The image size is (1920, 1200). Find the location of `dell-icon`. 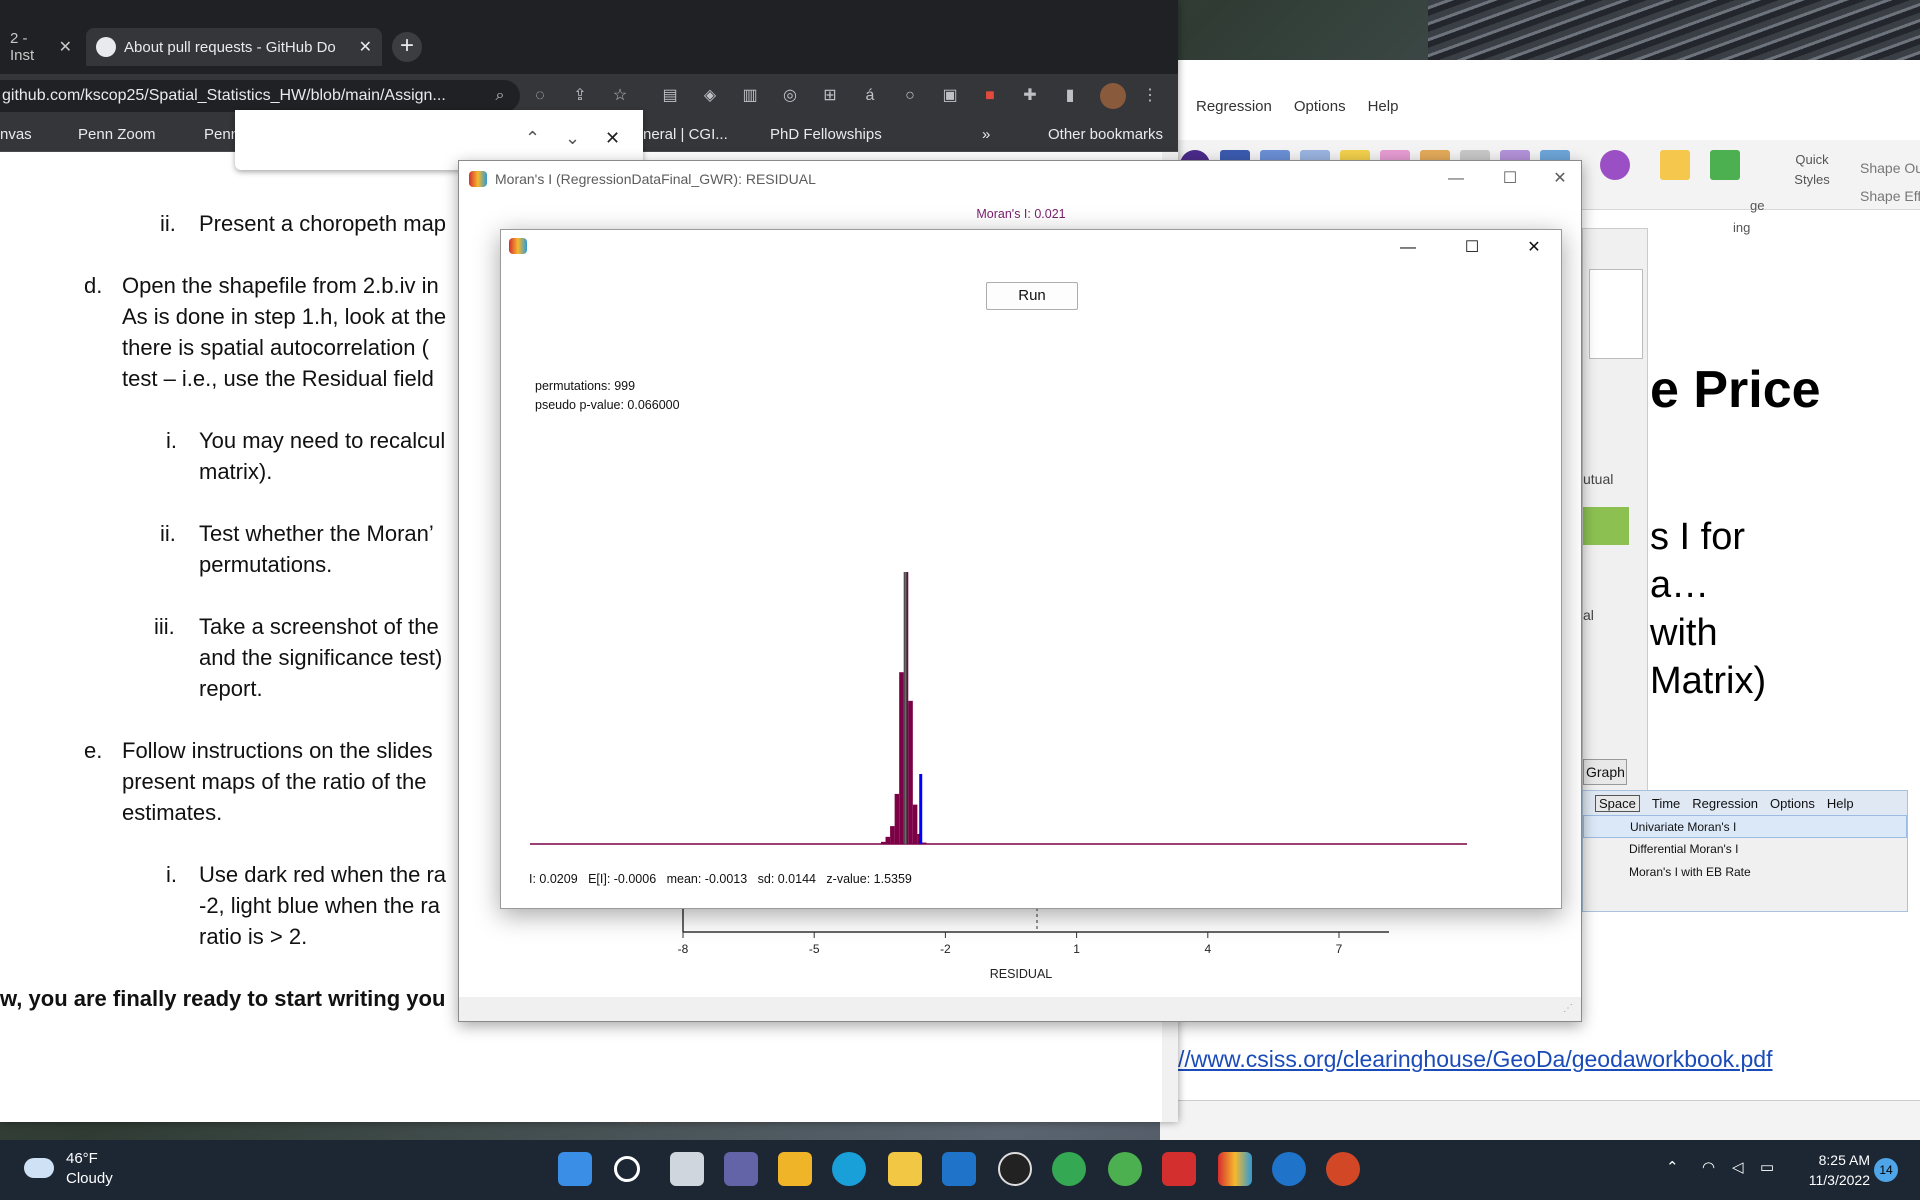

dell-icon is located at coordinates (1015, 1169).